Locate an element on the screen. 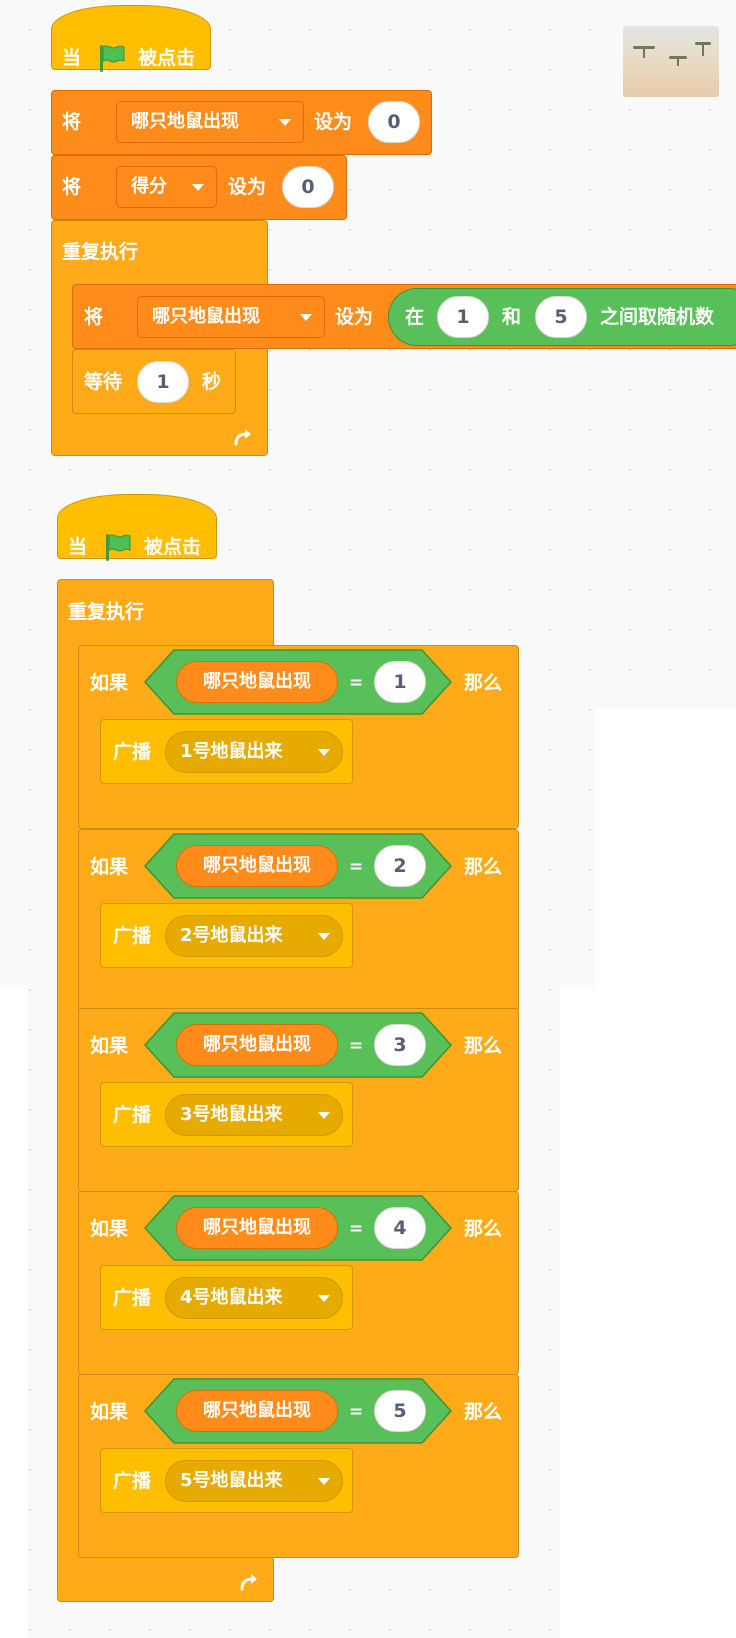 The width and height of the screenshot is (736, 1638). canvas-blank-left is located at coordinates (14, 1311).